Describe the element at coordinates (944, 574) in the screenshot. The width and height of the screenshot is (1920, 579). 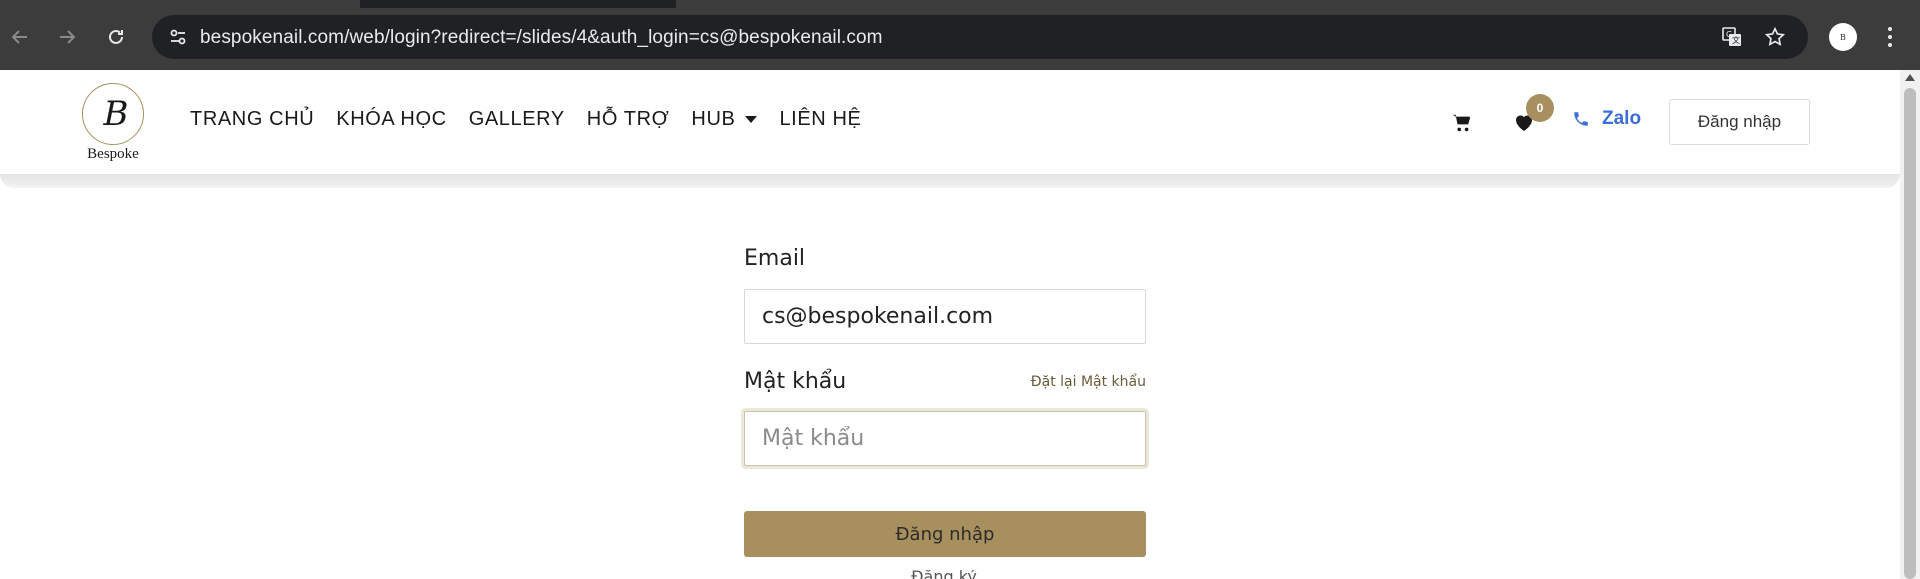
I see `signup-link: Đăng ký` at that location.